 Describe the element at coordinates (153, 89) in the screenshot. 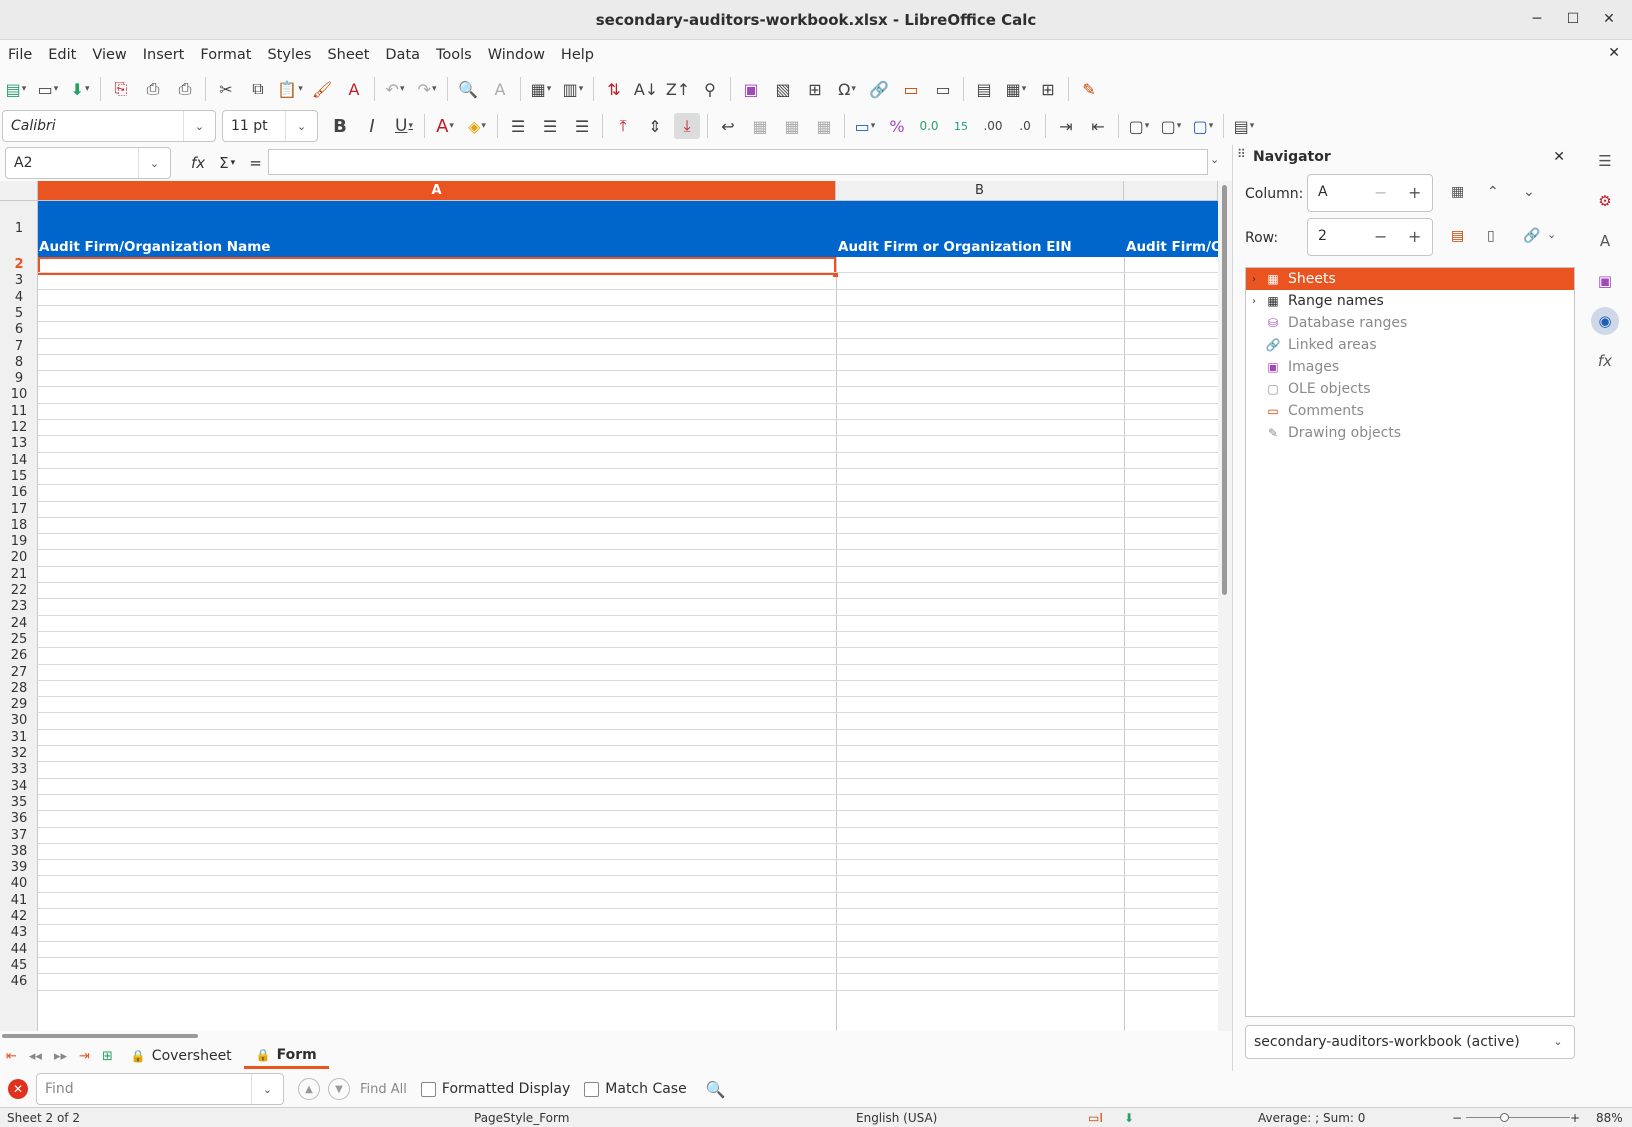

I see `print-icon: ⎙` at that location.